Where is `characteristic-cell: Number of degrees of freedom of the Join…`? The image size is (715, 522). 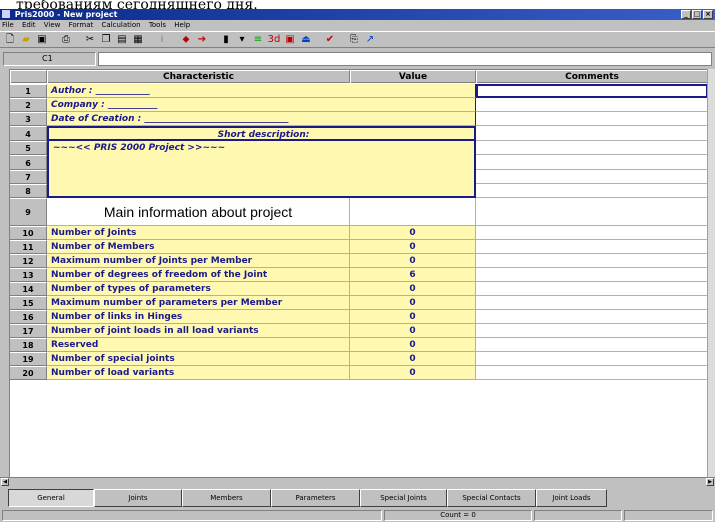
characteristic-cell: Number of degrees of freedom of the Join… is located at coordinates (198, 275).